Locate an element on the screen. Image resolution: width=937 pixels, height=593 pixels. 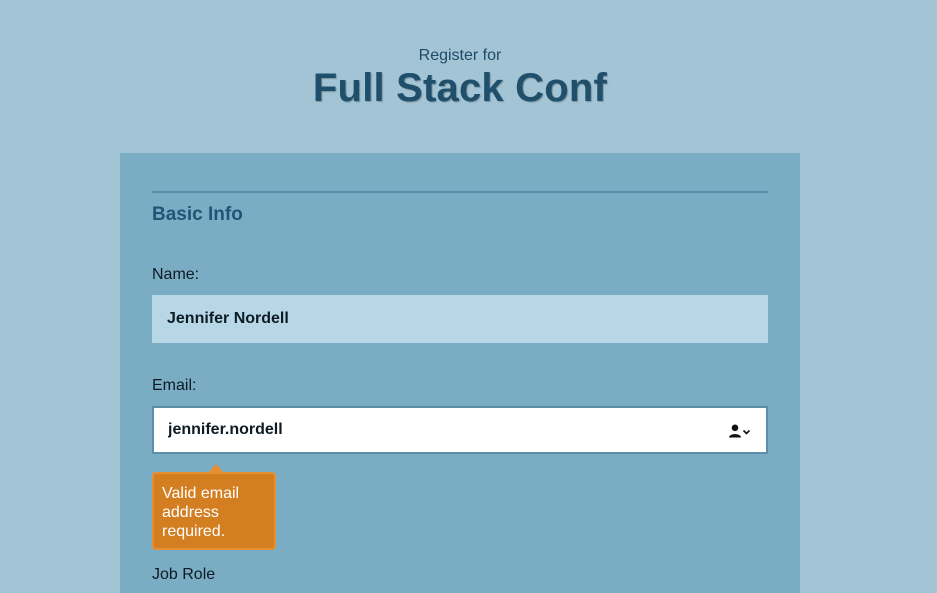
contact-autofill-button is located at coordinates (741, 431).